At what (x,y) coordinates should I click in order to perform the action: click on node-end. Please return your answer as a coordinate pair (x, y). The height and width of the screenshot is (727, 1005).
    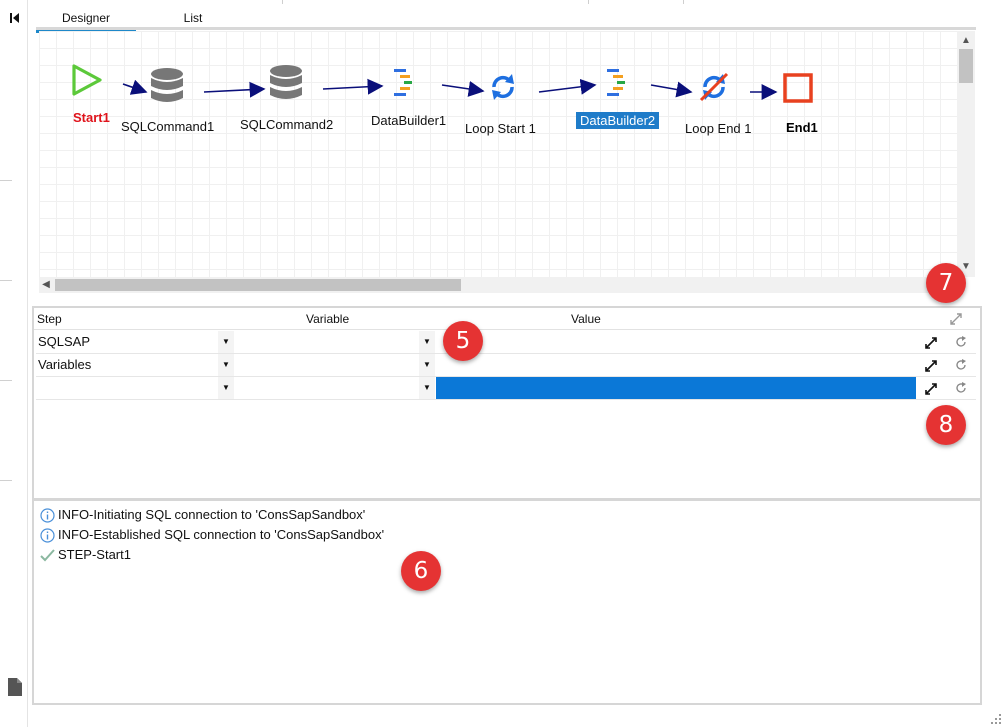
    Looking at the image, I should click on (799, 89).